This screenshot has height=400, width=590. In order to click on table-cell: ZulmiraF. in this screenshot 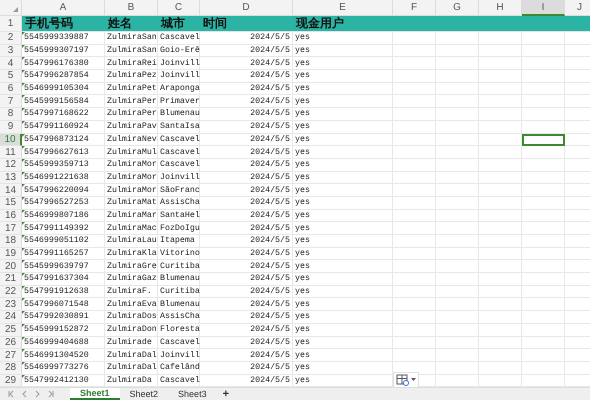, I will do `click(131, 292)`.